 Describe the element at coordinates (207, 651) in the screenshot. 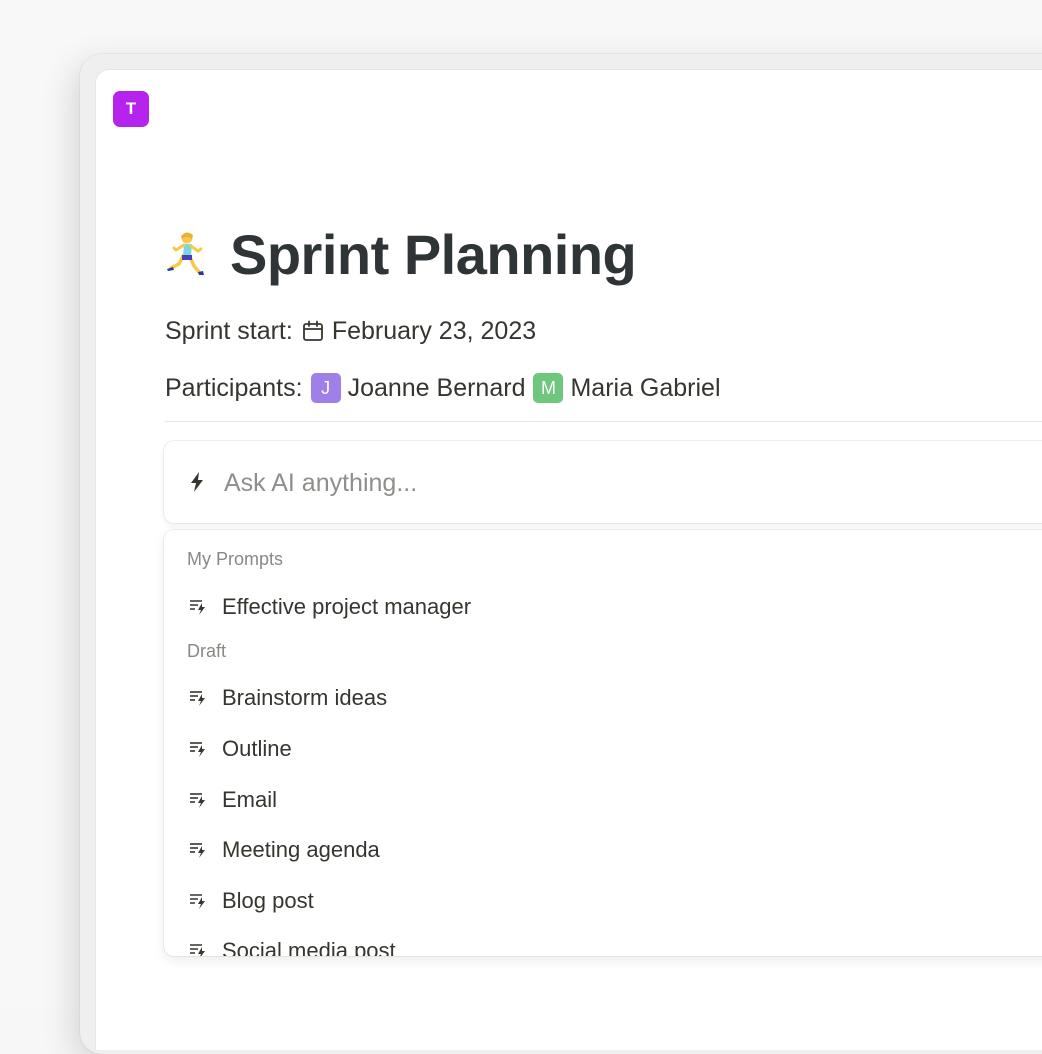

I see `menu-section-draft: Draft` at that location.